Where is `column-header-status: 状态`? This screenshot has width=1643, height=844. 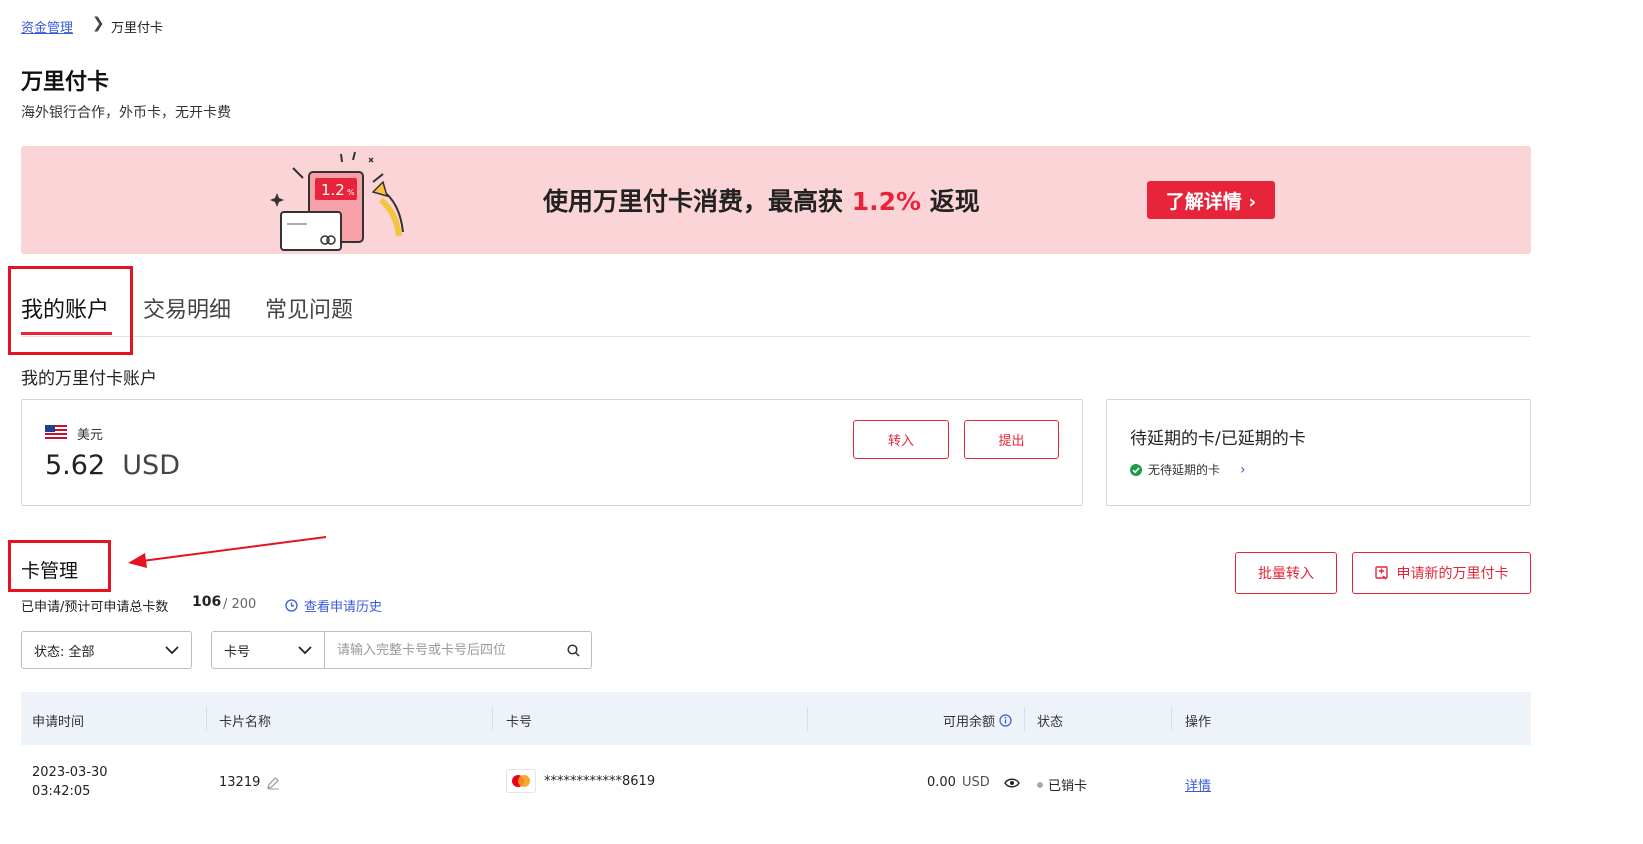
column-header-status: 状态 is located at coordinates (1050, 722).